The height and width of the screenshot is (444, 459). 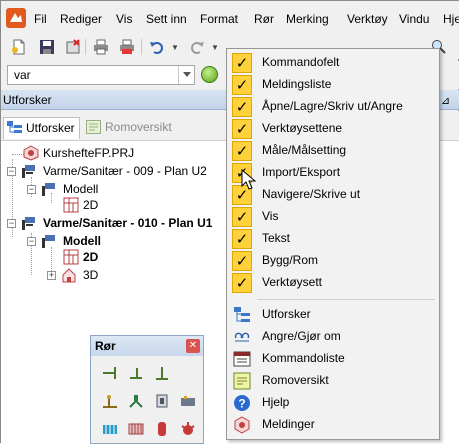 What do you see at coordinates (301, 336) in the screenshot?
I see `menu-item-label: Angre/Gjør om` at bounding box center [301, 336].